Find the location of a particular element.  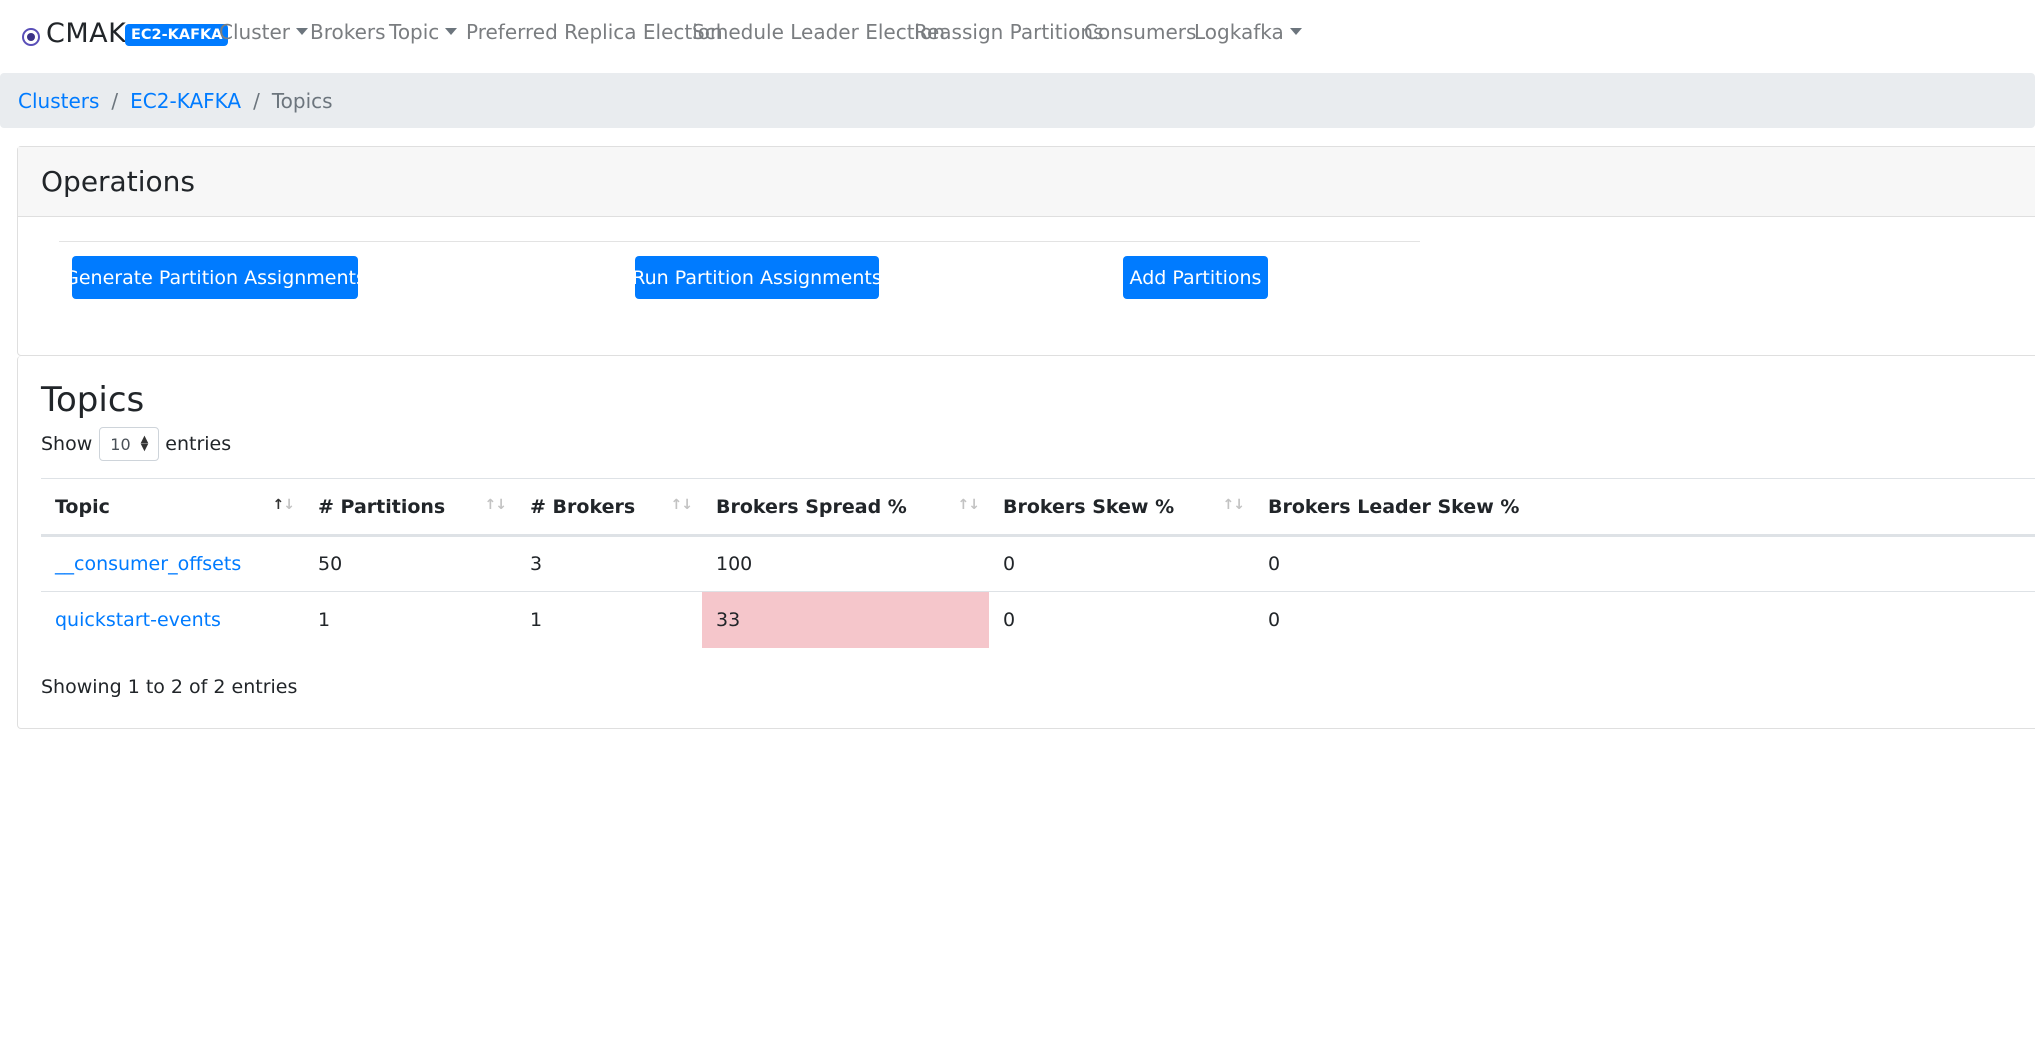

column-header-brokers: # Brokers ↑↓ is located at coordinates (609, 507).